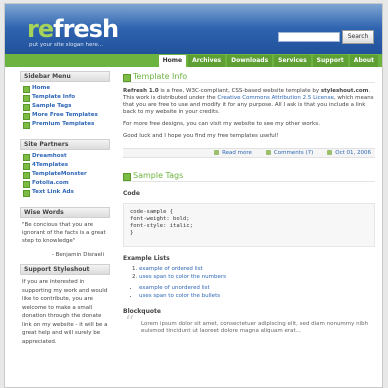 The image size is (388, 388). What do you see at coordinates (65, 115) in the screenshot?
I see `sidebar-item-more-free-templates: More Free Templates` at bounding box center [65, 115].